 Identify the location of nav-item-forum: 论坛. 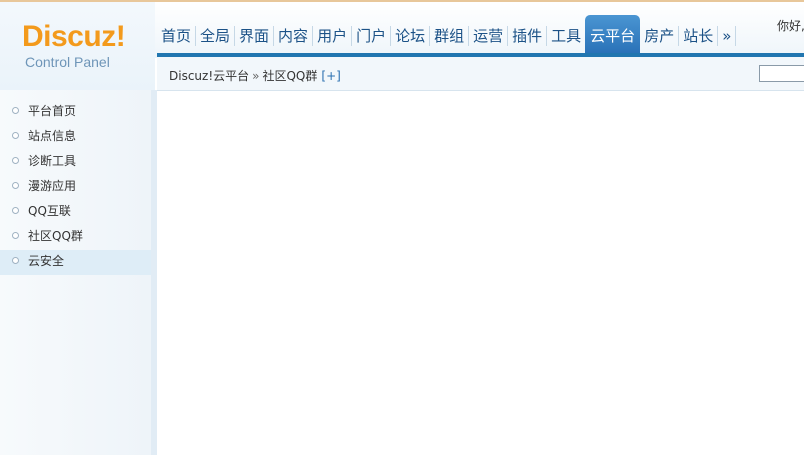
(410, 34).